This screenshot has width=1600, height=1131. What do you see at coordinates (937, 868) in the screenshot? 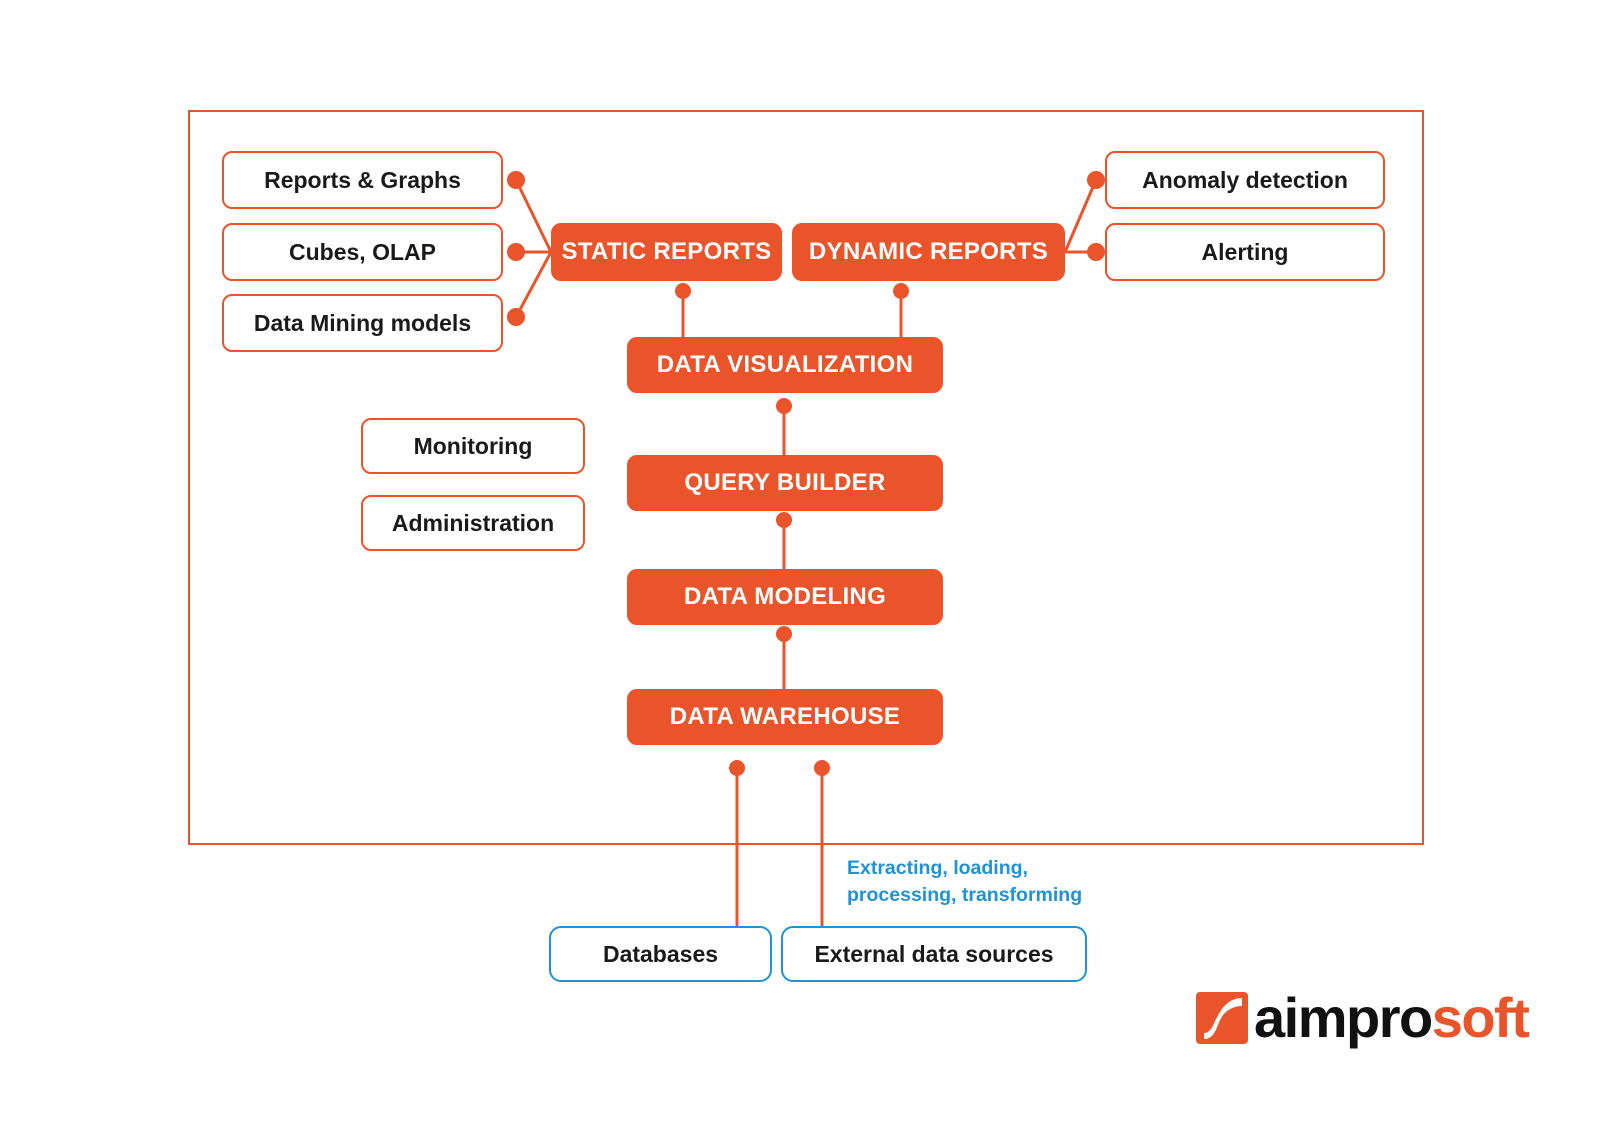
I see `etl-annotation-line-1: Extracting, loading,` at bounding box center [937, 868].